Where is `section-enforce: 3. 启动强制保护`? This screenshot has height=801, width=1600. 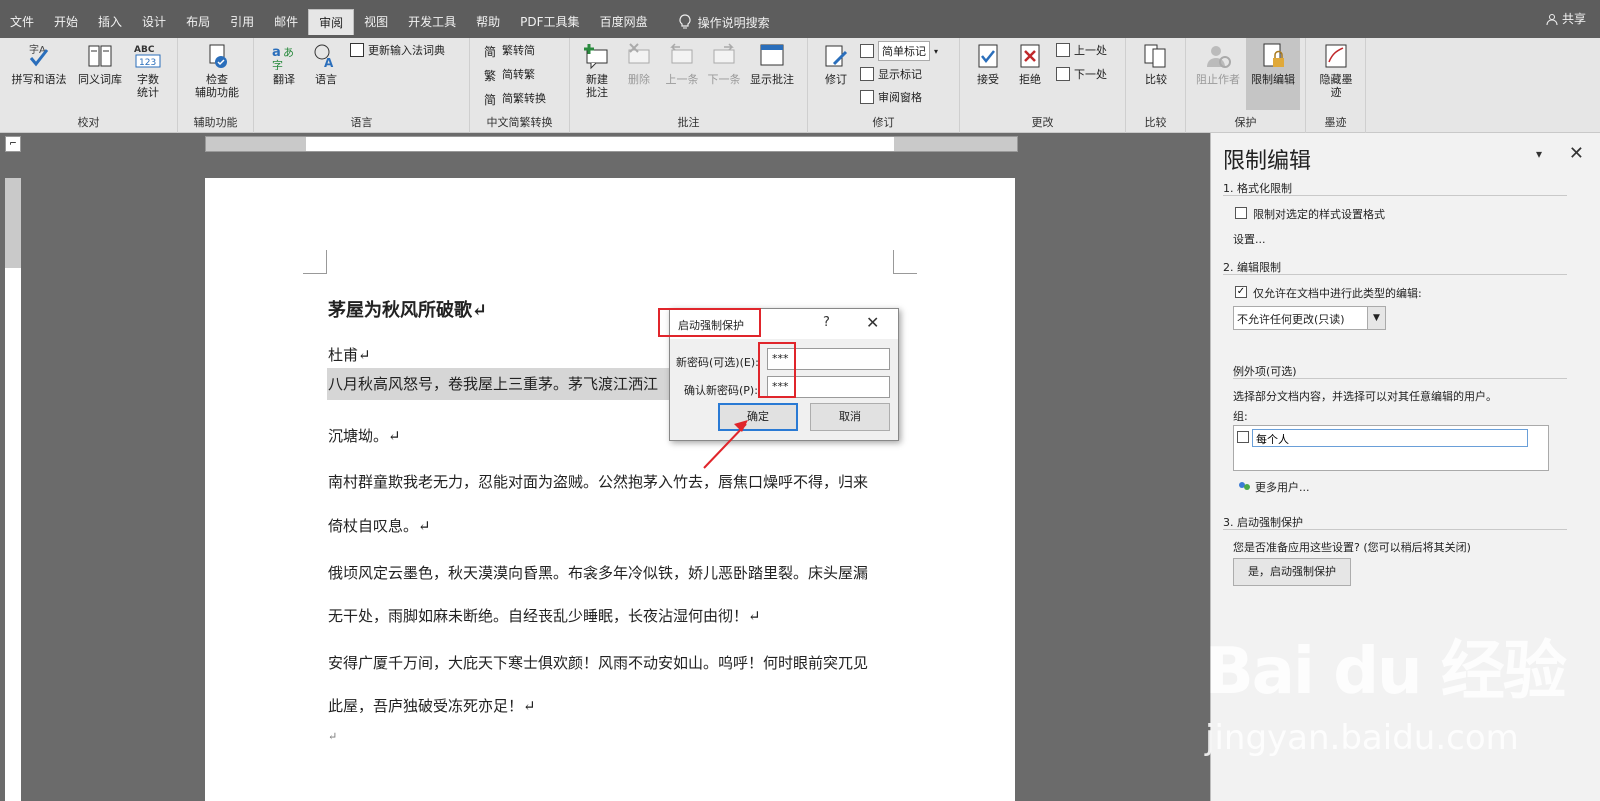 section-enforce: 3. 启动强制保护 is located at coordinates (1263, 522).